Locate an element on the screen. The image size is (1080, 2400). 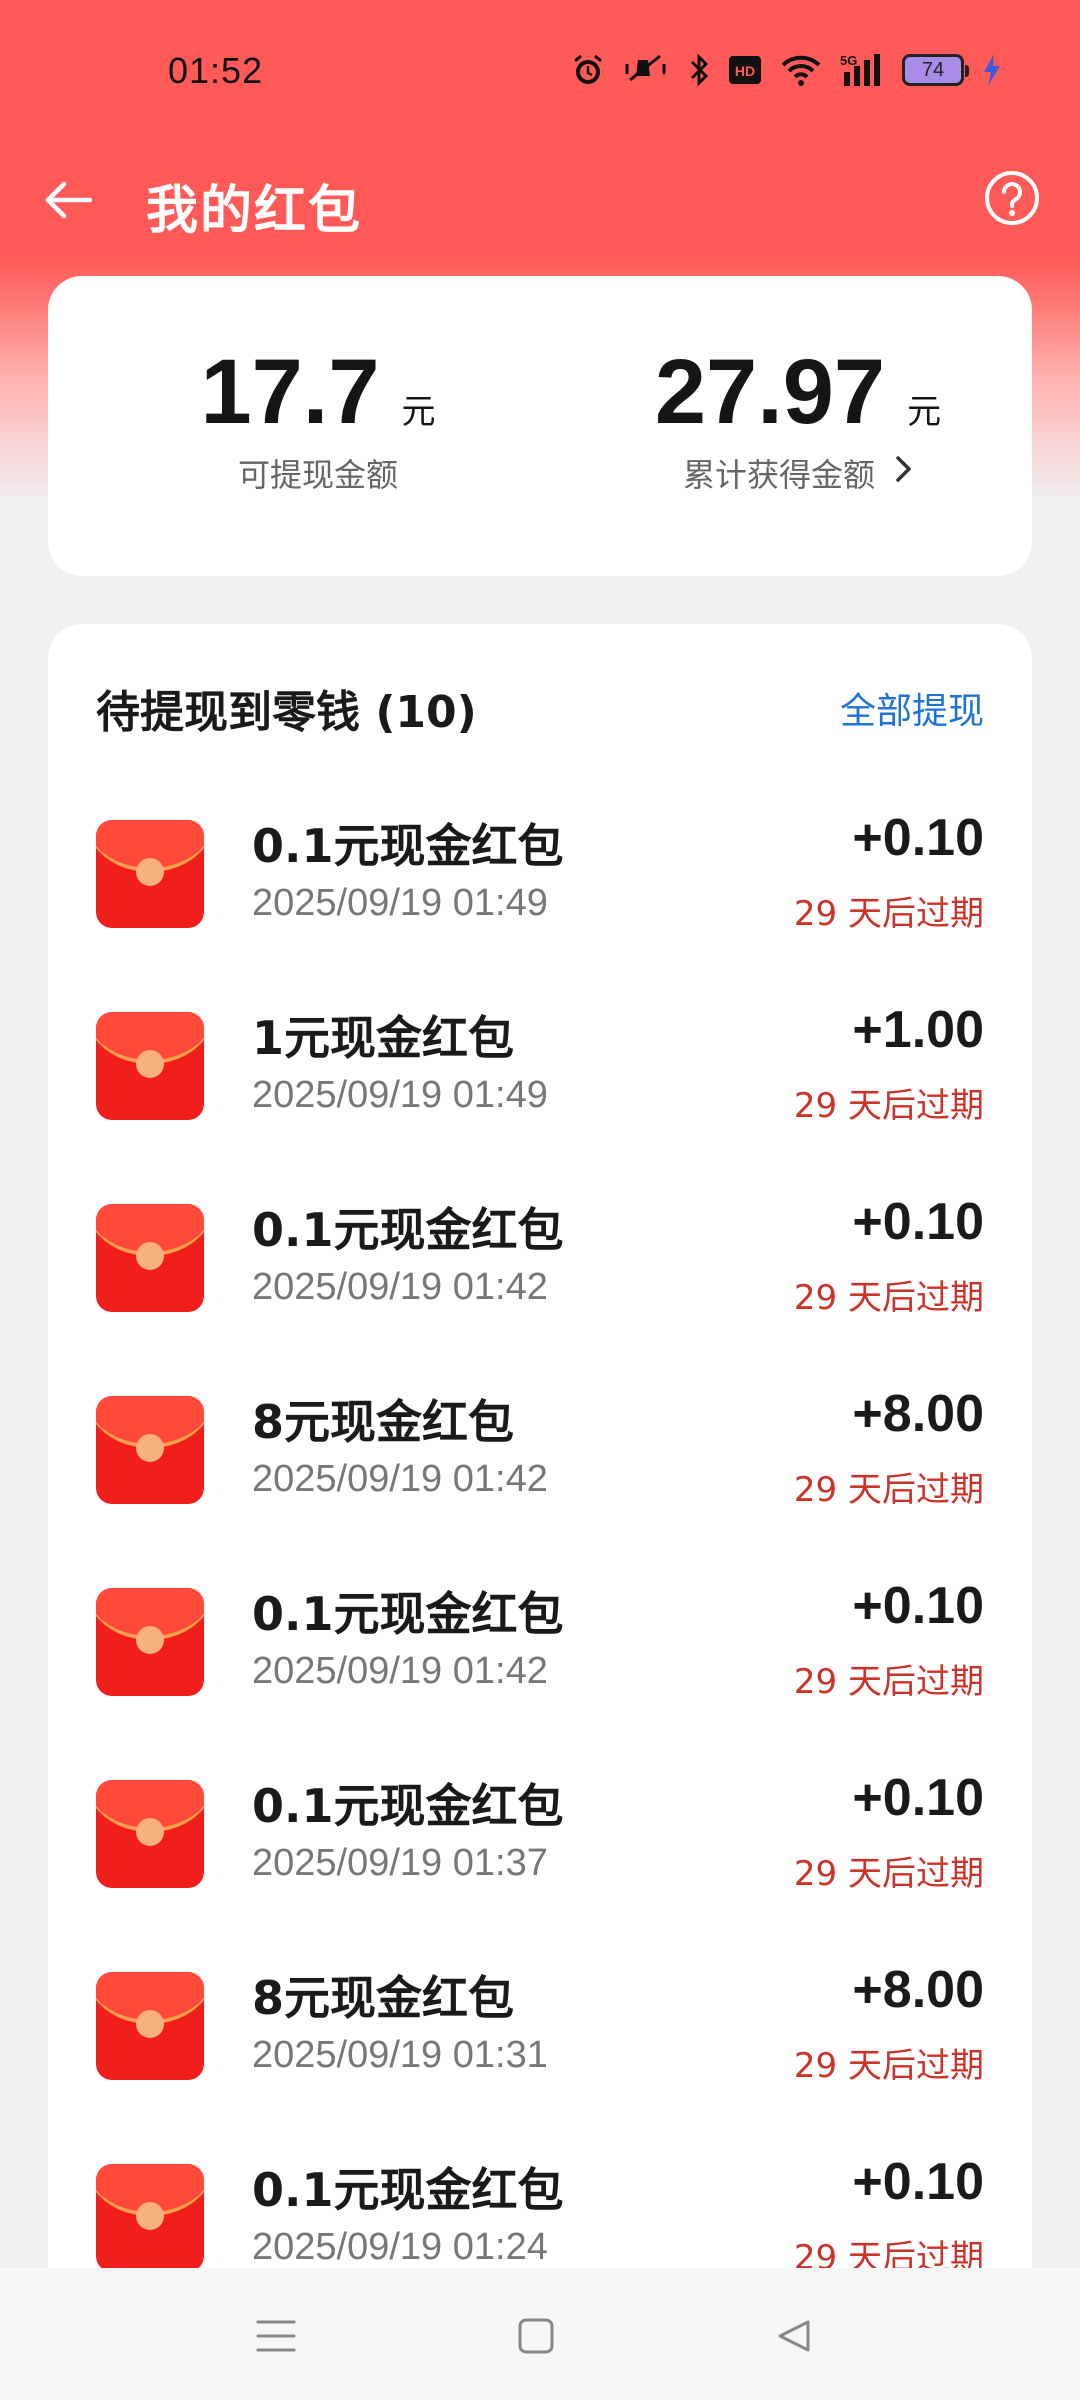
list-item: 8元现金红包 2025/09/19 01:42 +8.00 29 天后过期 is located at coordinates (540, 1456).